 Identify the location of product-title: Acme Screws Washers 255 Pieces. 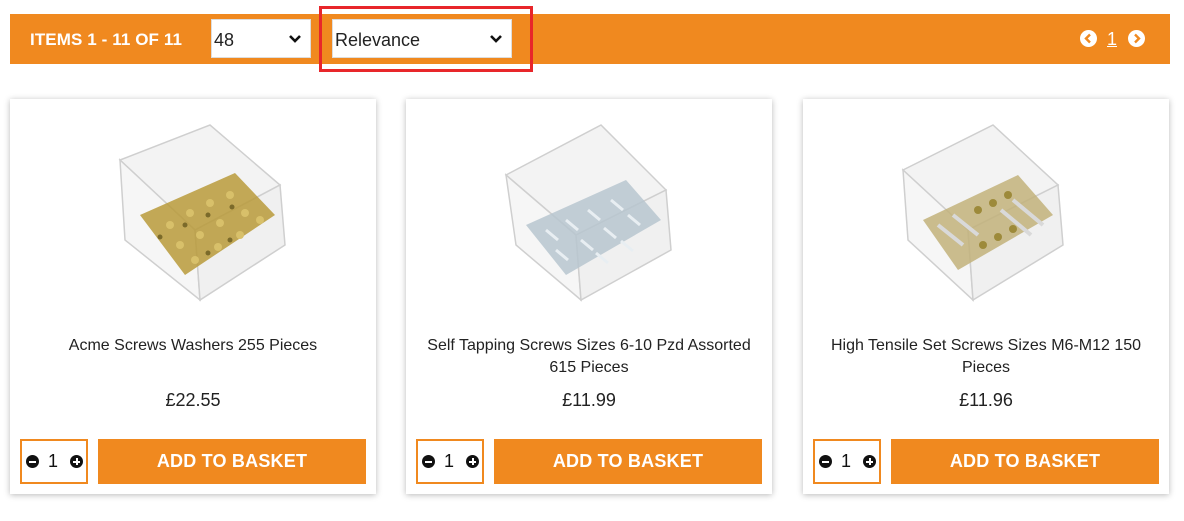
(193, 346).